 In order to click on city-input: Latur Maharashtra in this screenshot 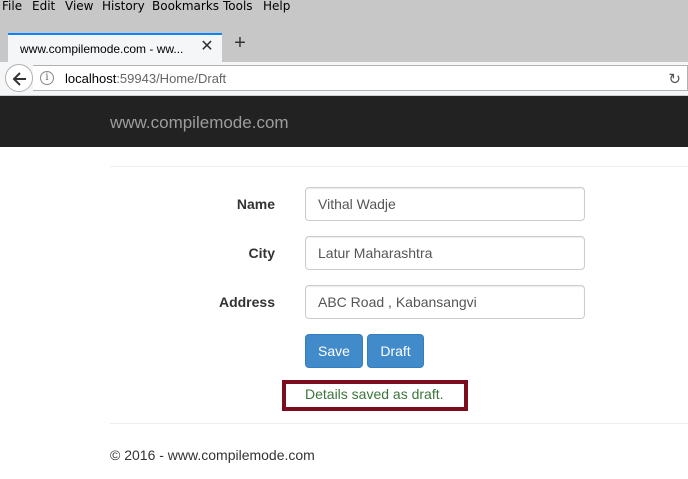, I will do `click(445, 253)`.